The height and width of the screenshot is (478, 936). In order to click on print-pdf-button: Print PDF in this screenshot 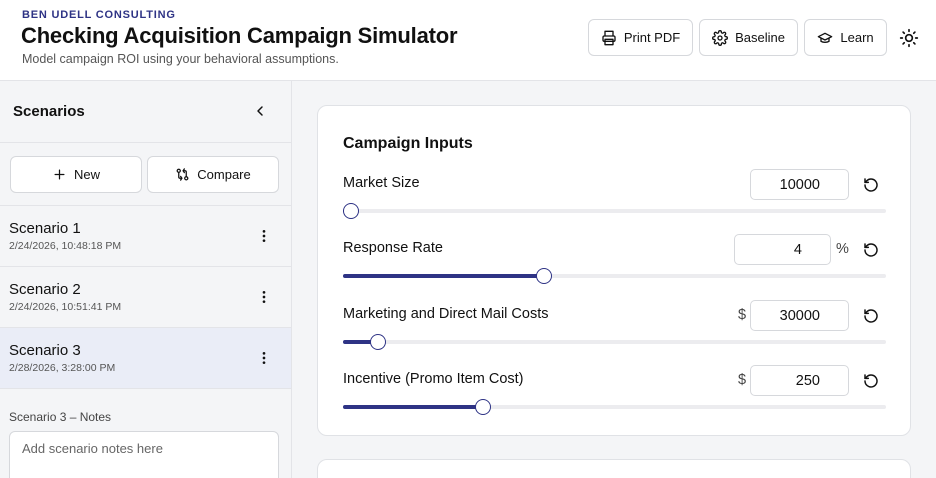, I will do `click(640, 37)`.